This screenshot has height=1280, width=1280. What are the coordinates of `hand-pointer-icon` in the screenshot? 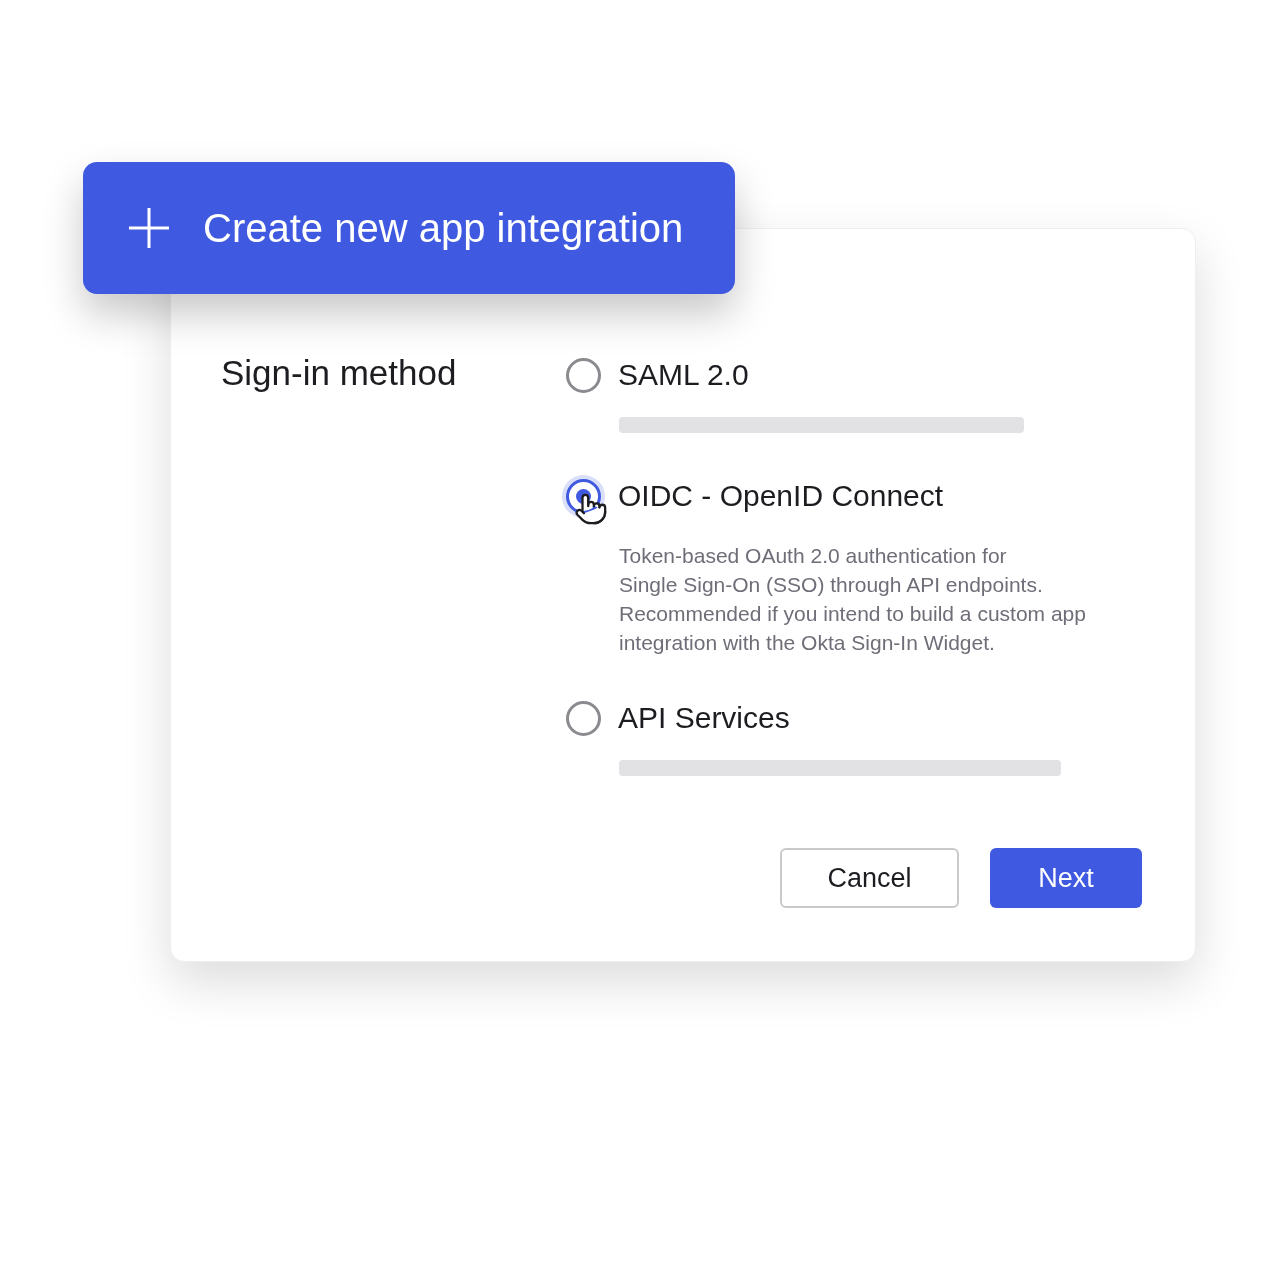 It's located at (591, 509).